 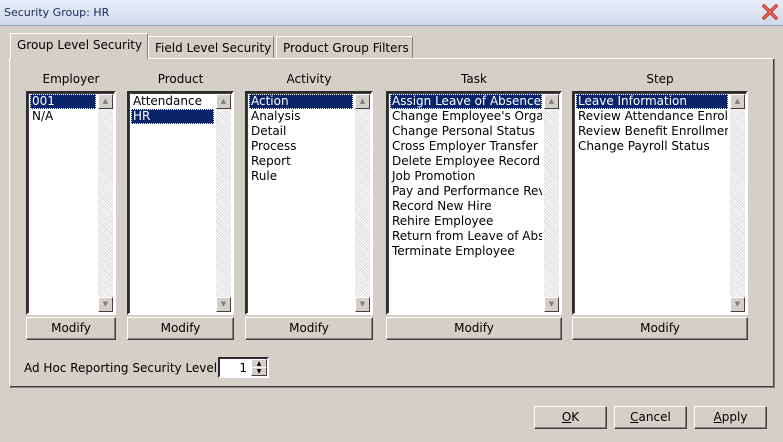 What do you see at coordinates (309, 328) in the screenshot?
I see `activity-modify-button: Modify` at bounding box center [309, 328].